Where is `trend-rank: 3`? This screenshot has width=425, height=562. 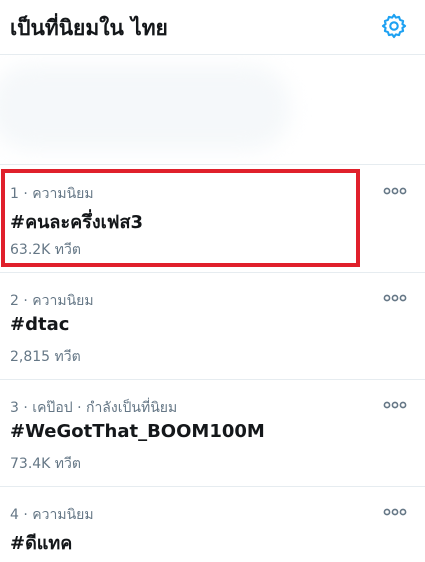 trend-rank: 3 is located at coordinates (14, 408).